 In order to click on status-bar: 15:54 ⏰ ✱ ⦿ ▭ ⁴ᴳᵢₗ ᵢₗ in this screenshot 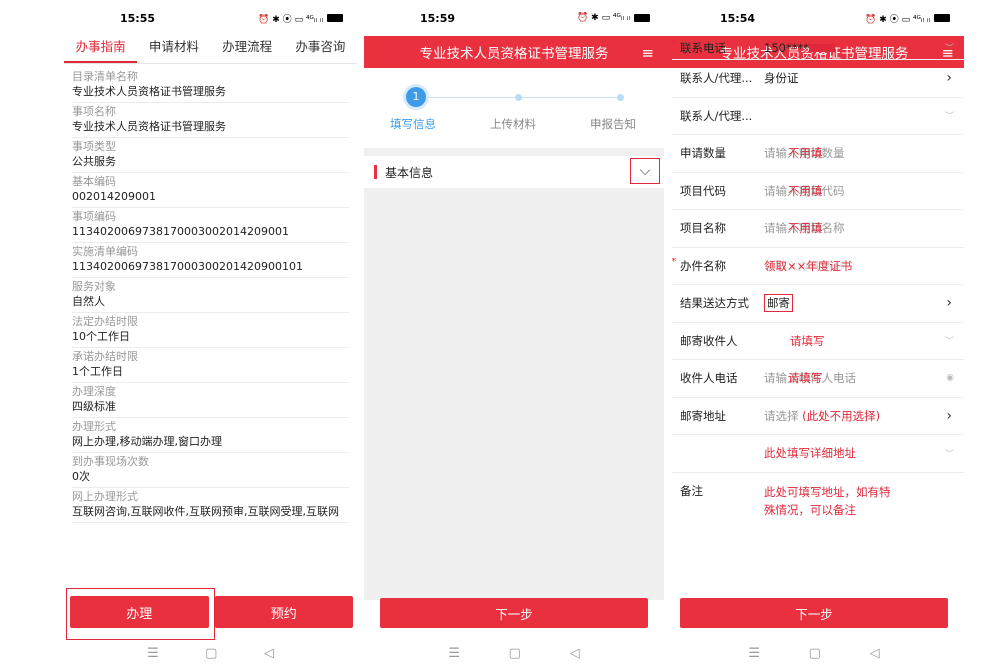, I will do `click(814, 18)`.